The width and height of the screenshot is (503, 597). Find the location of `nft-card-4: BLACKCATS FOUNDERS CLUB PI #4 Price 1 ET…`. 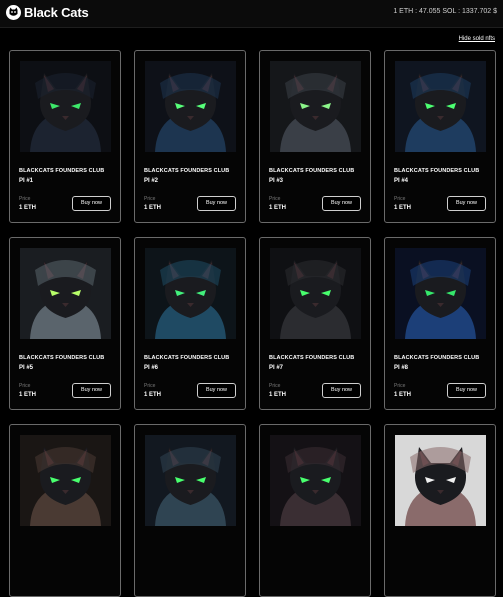

nft-card-4: BLACKCATS FOUNDERS CLUB PI #4 Price 1 ET… is located at coordinates (440, 136).